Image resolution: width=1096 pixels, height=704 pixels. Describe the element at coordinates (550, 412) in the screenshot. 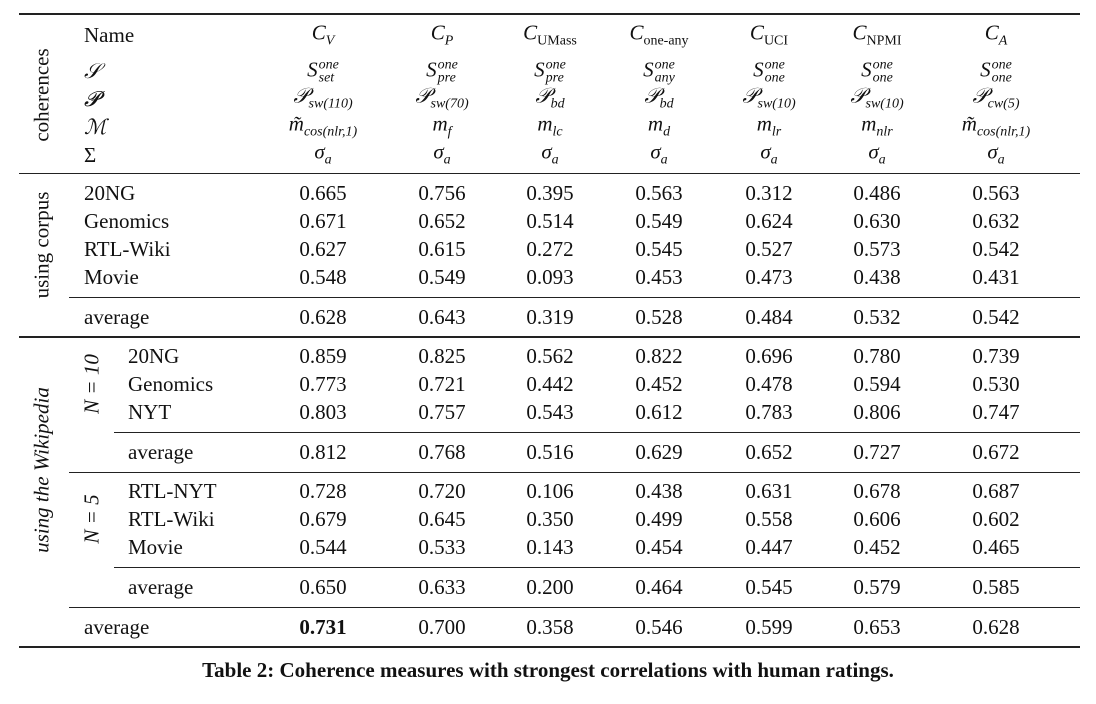

I see `table-cell: 0.543` at that location.